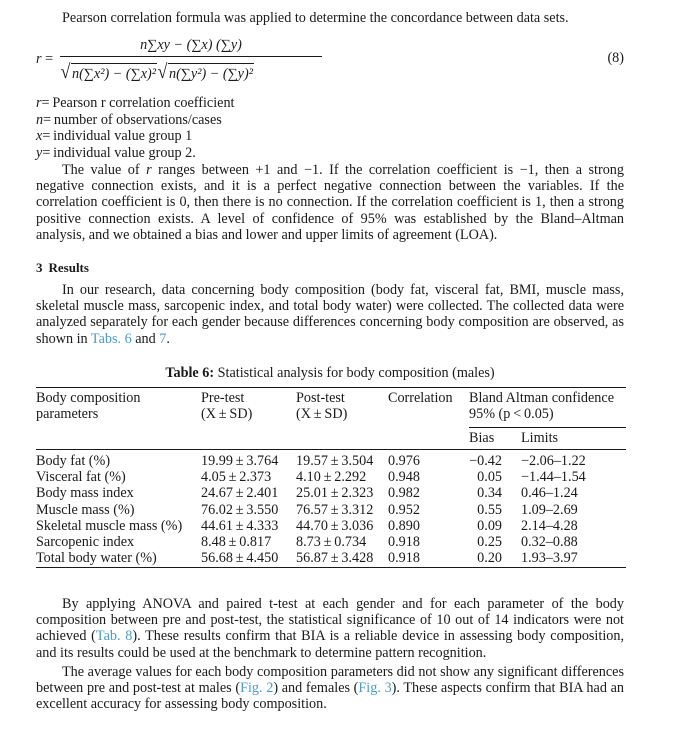 This screenshot has height=752, width=697. I want to click on figure-3-link: Fig. 3, so click(374, 688).